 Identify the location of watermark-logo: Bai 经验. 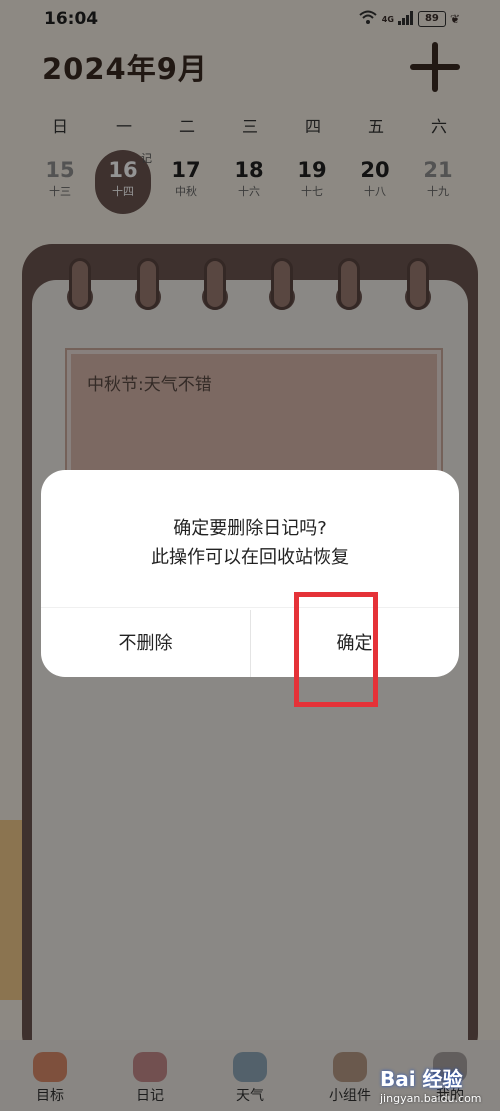
(421, 1079).